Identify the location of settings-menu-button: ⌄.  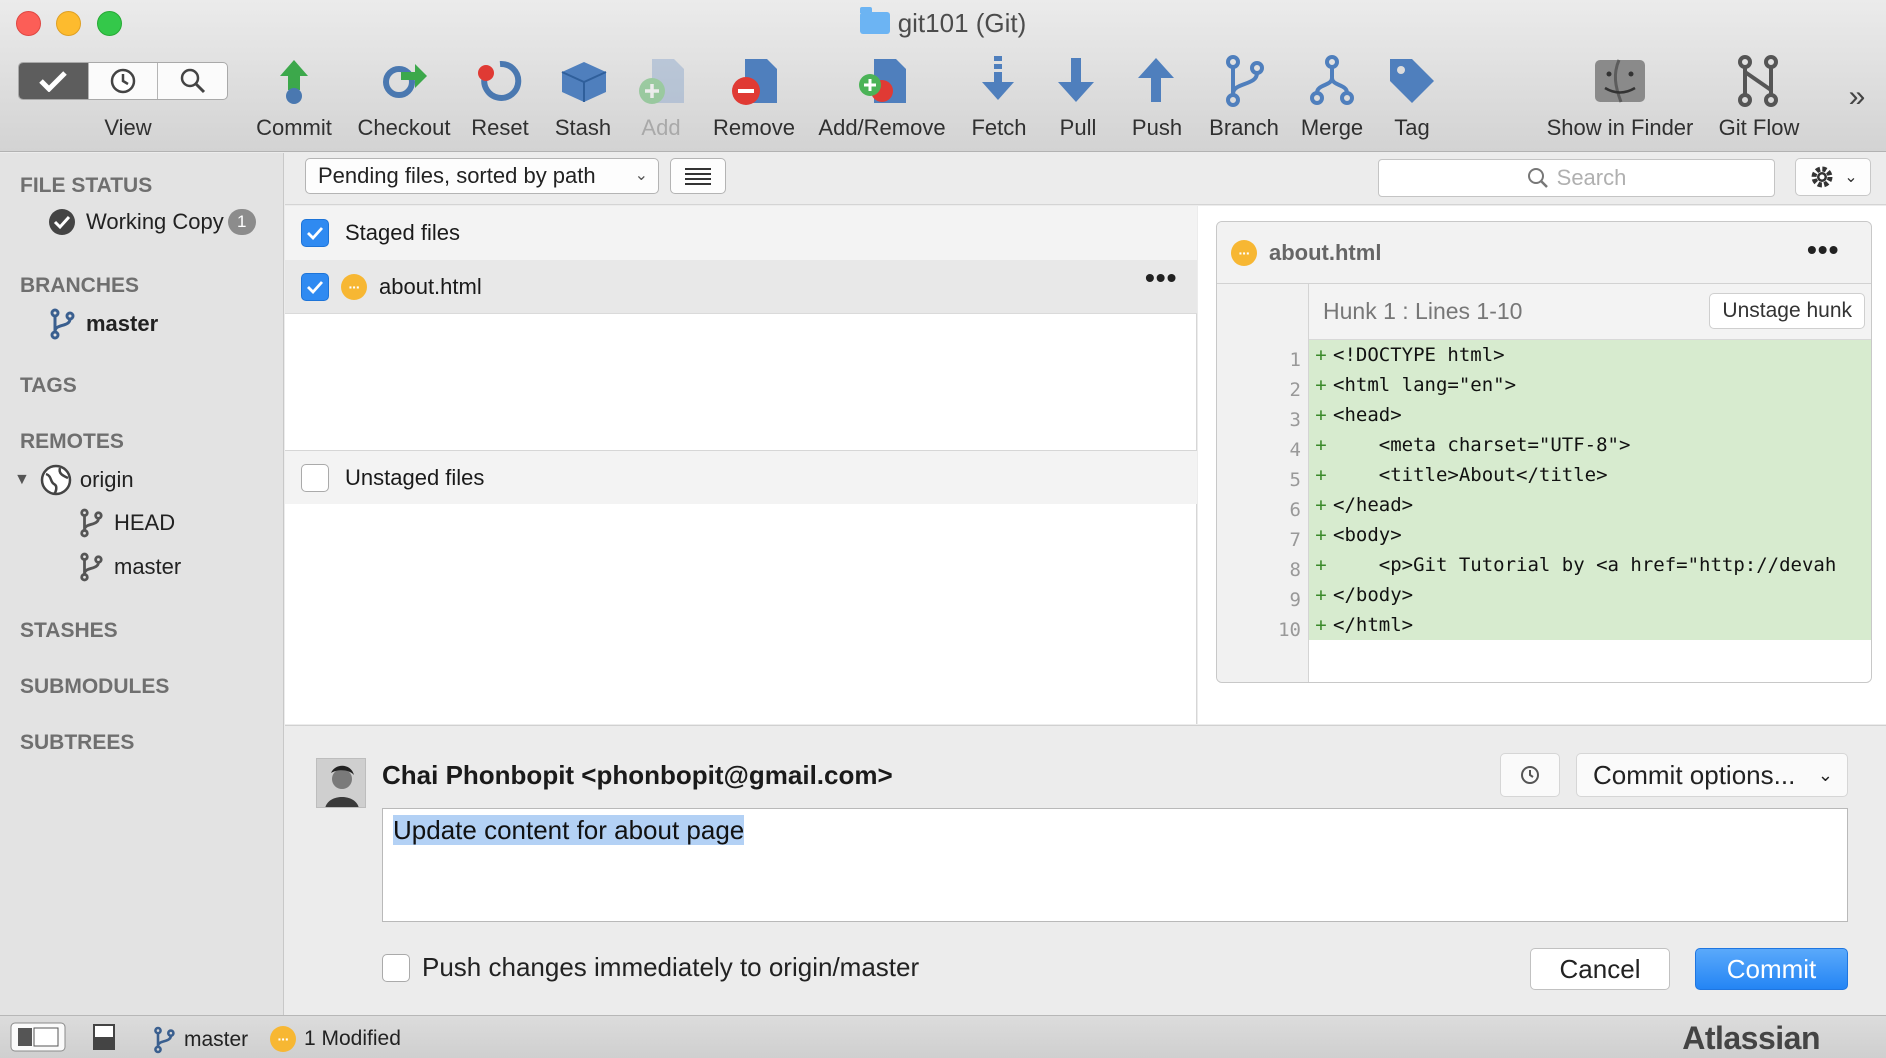
(1833, 177).